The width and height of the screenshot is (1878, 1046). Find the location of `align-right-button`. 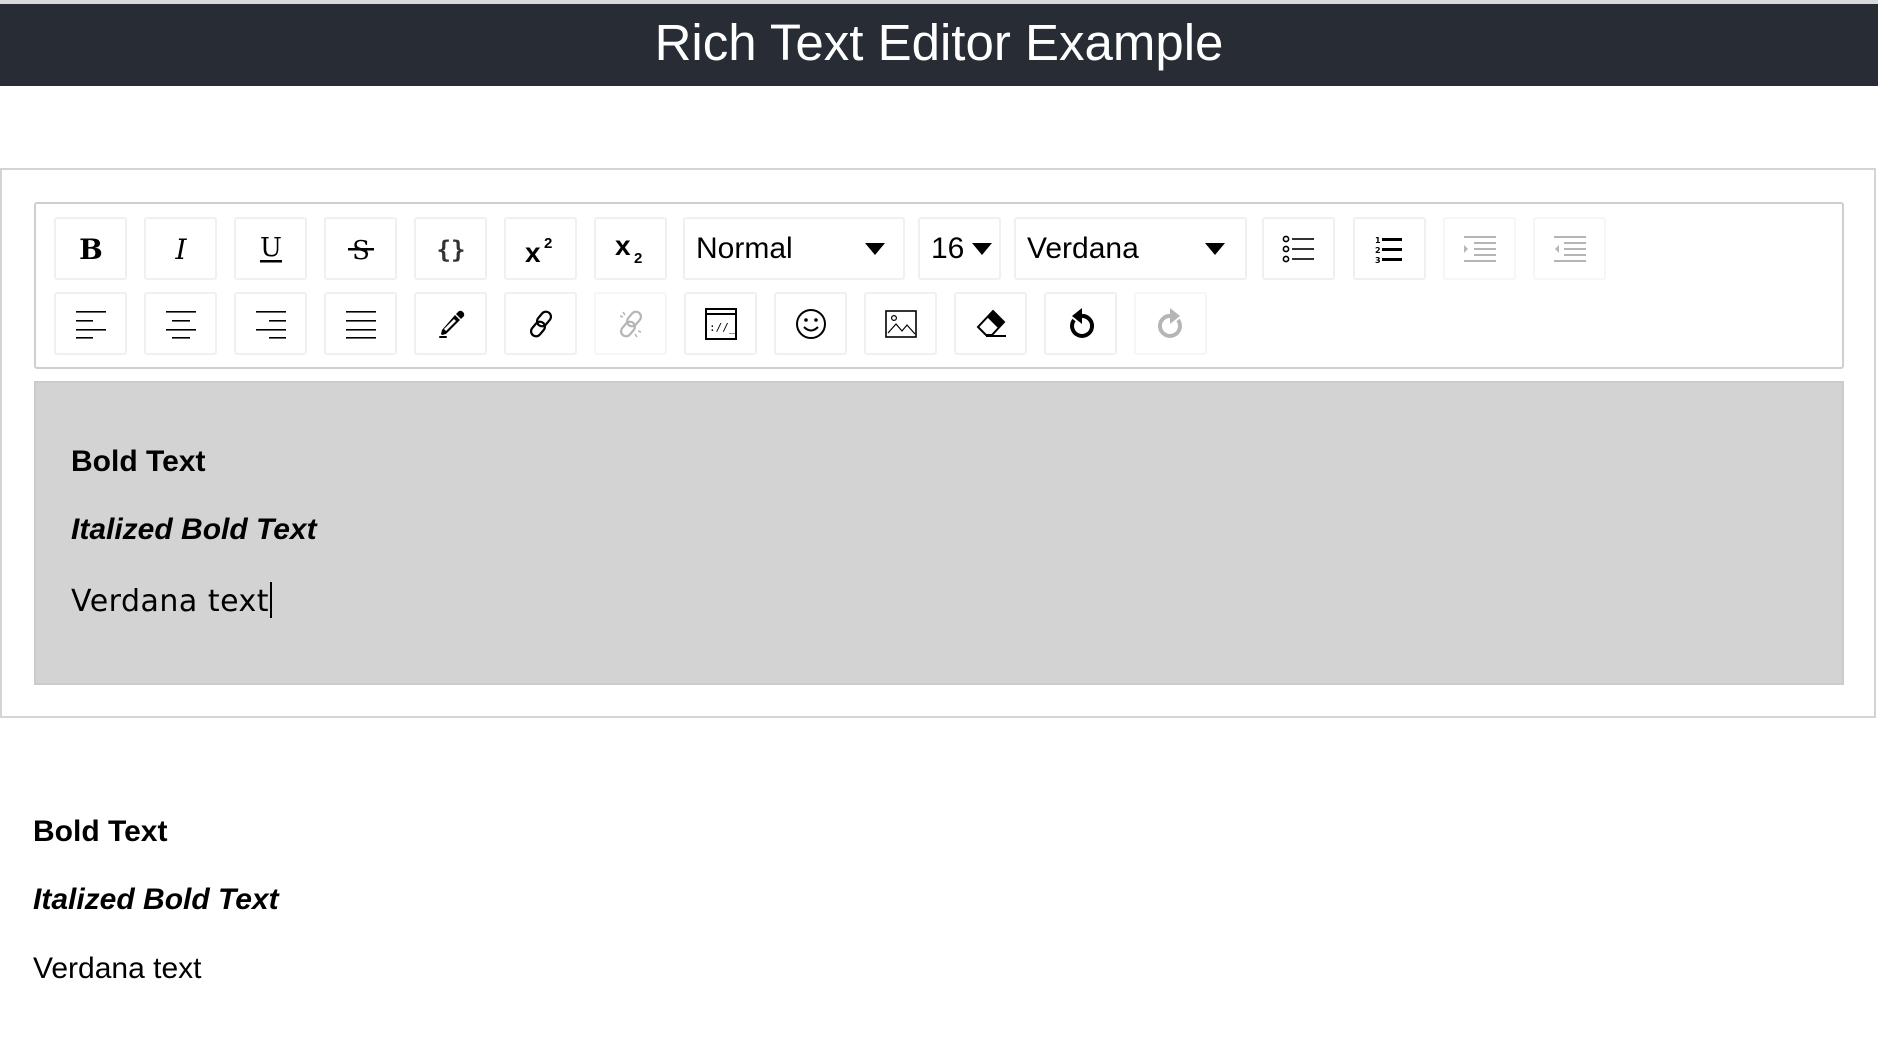

align-right-button is located at coordinates (270, 323).